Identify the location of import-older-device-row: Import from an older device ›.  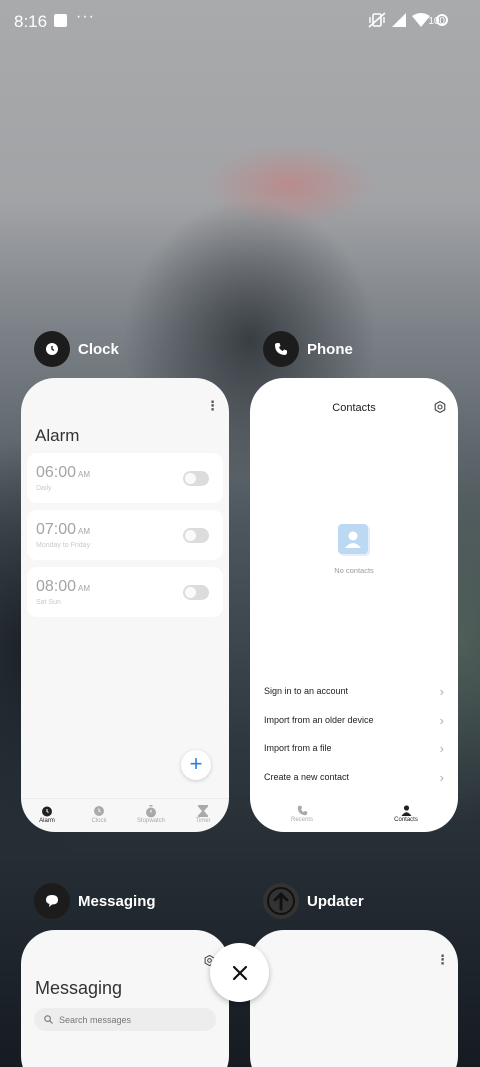
(354, 724).